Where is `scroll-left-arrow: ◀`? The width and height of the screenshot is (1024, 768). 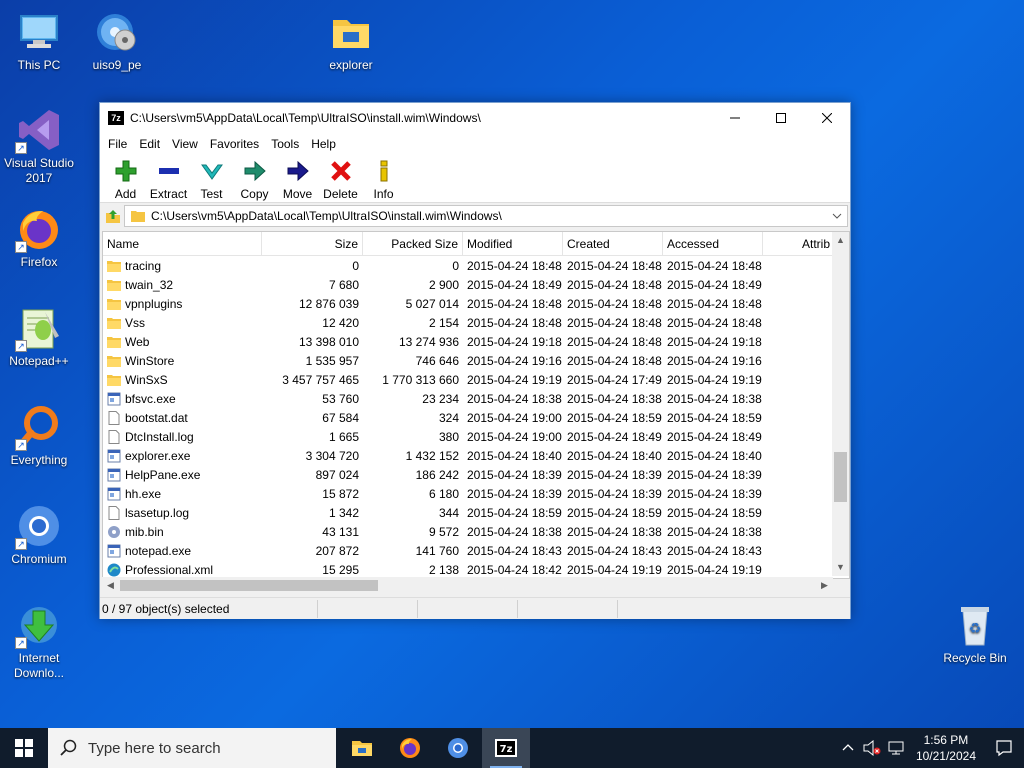 scroll-left-arrow: ◀ is located at coordinates (110, 585).